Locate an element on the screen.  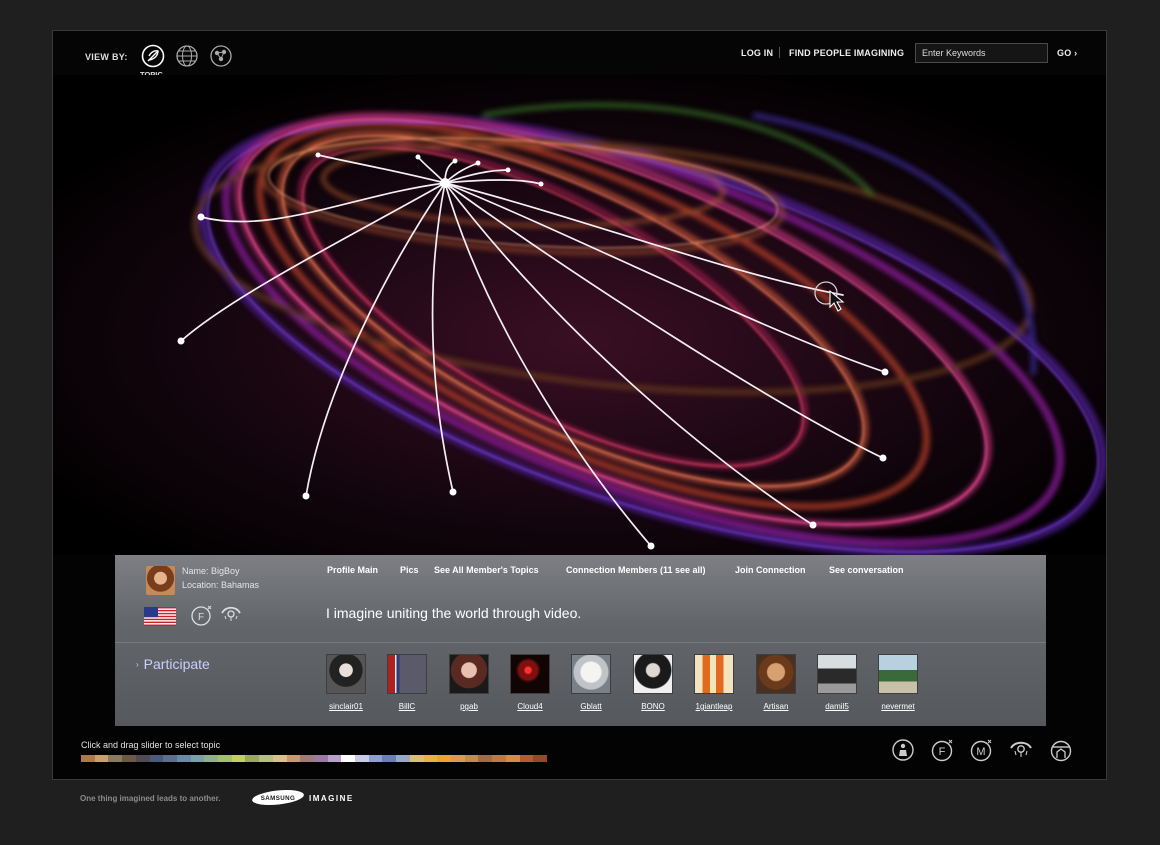
member-thumbnail: damil5 is located at coordinates (837, 682).